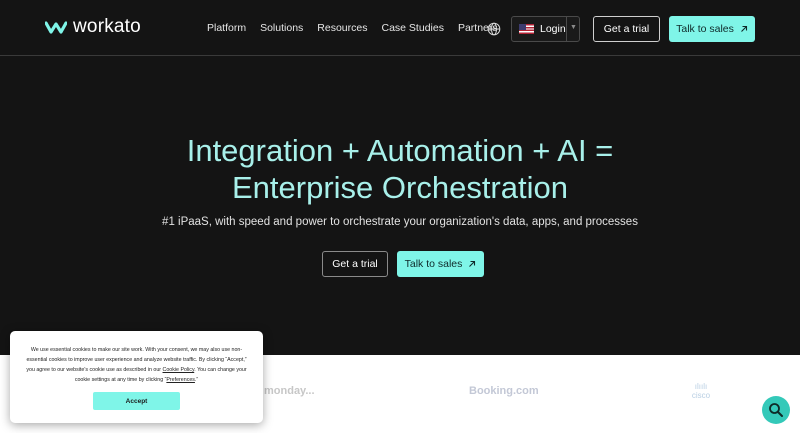 The image size is (800, 433). I want to click on login-divider, so click(566, 29).